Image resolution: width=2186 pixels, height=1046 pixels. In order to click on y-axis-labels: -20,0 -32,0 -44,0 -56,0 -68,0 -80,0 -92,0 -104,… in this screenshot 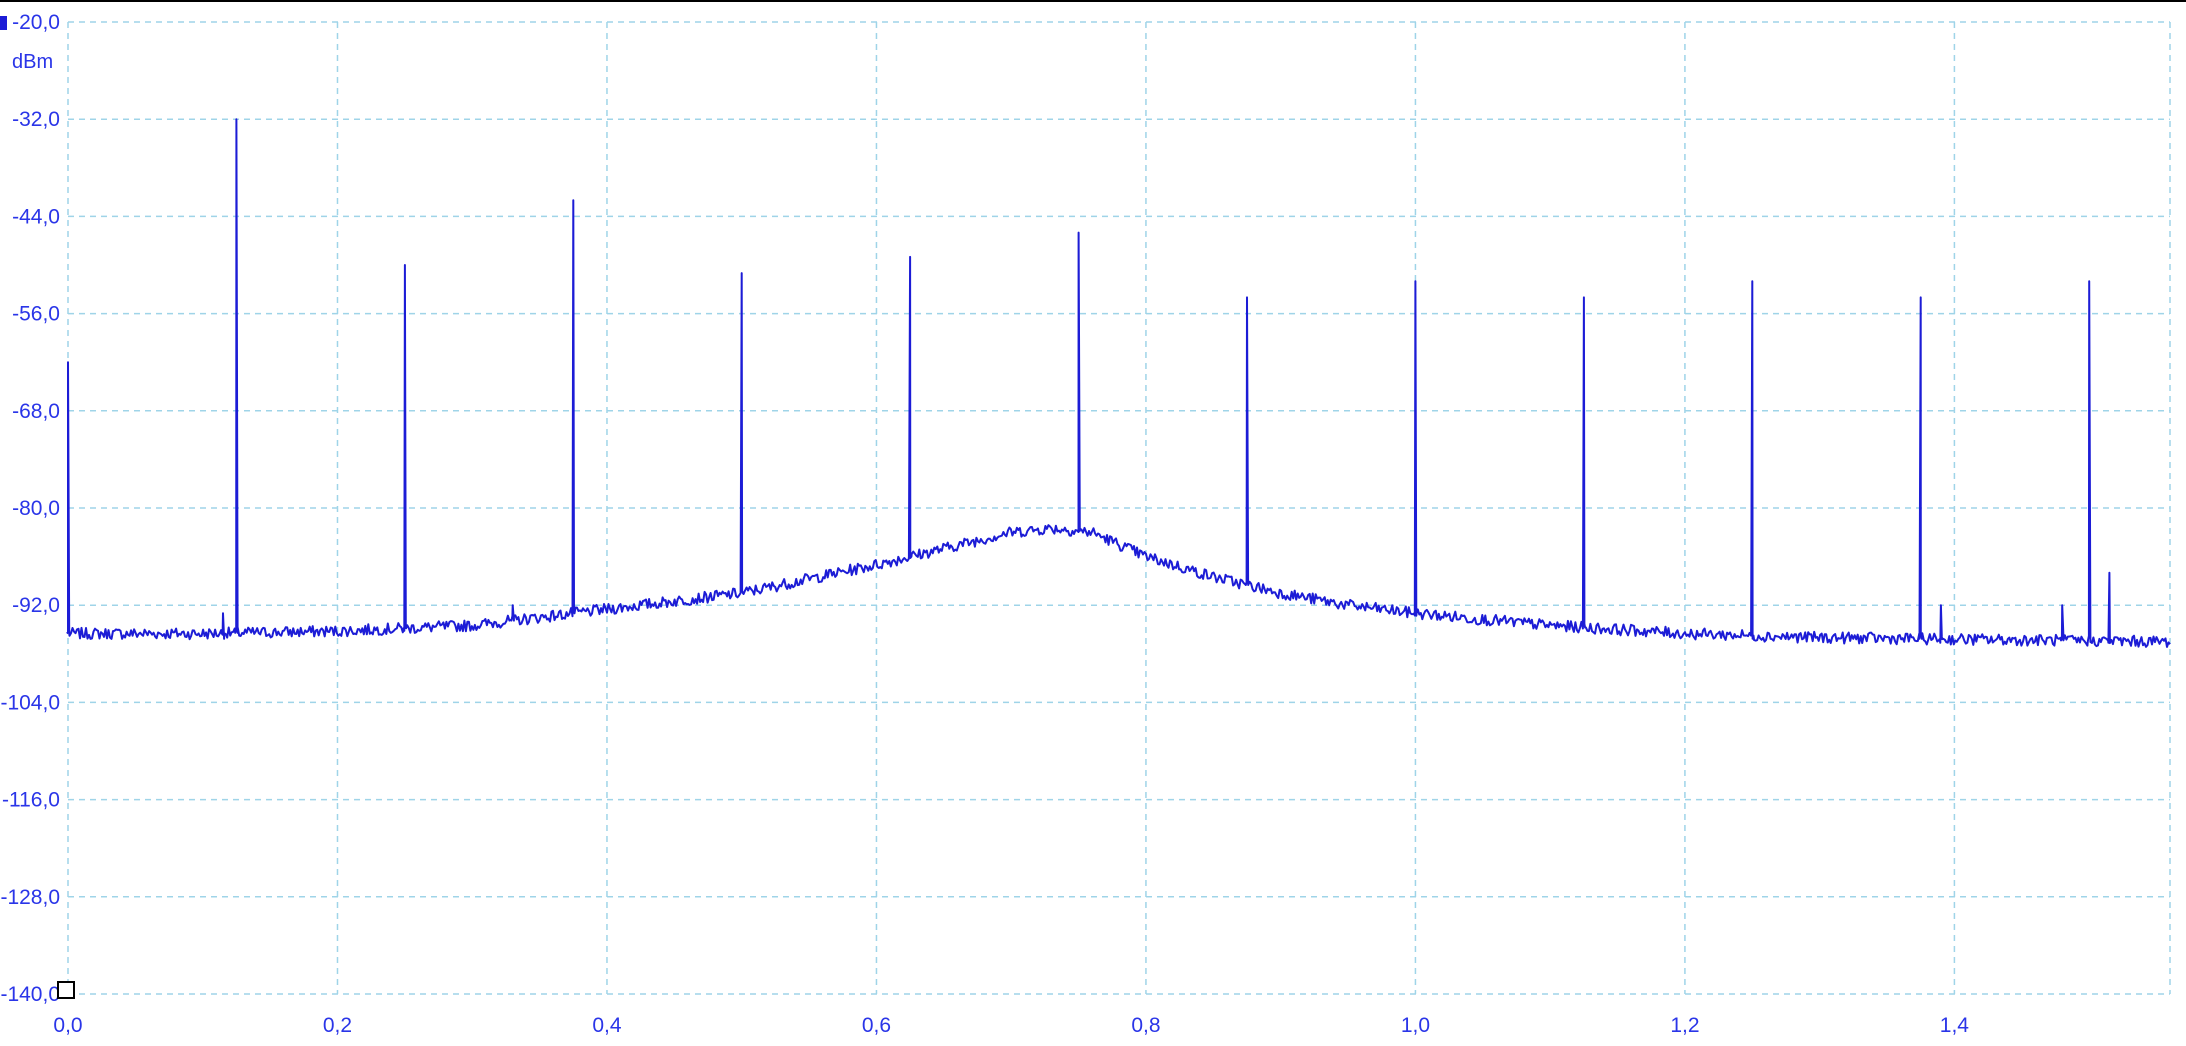, I will do `click(30, 508)`.